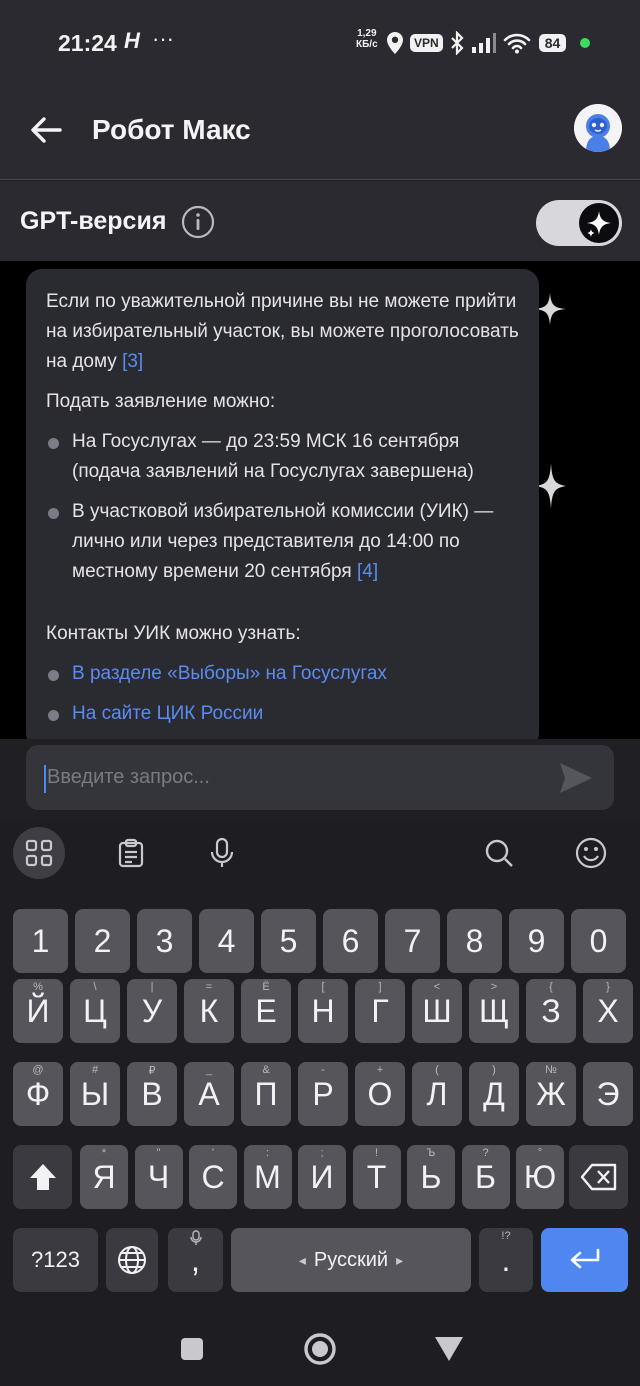  I want to click on number-key-2: 2, so click(102, 941).